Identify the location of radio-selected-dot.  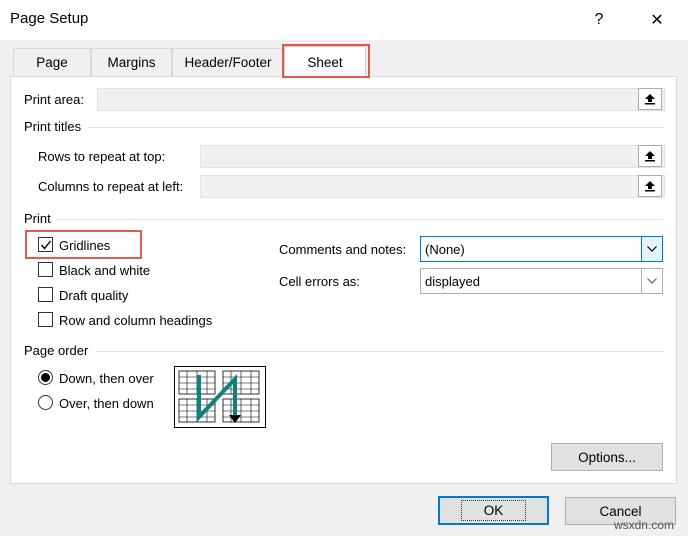
(45, 377).